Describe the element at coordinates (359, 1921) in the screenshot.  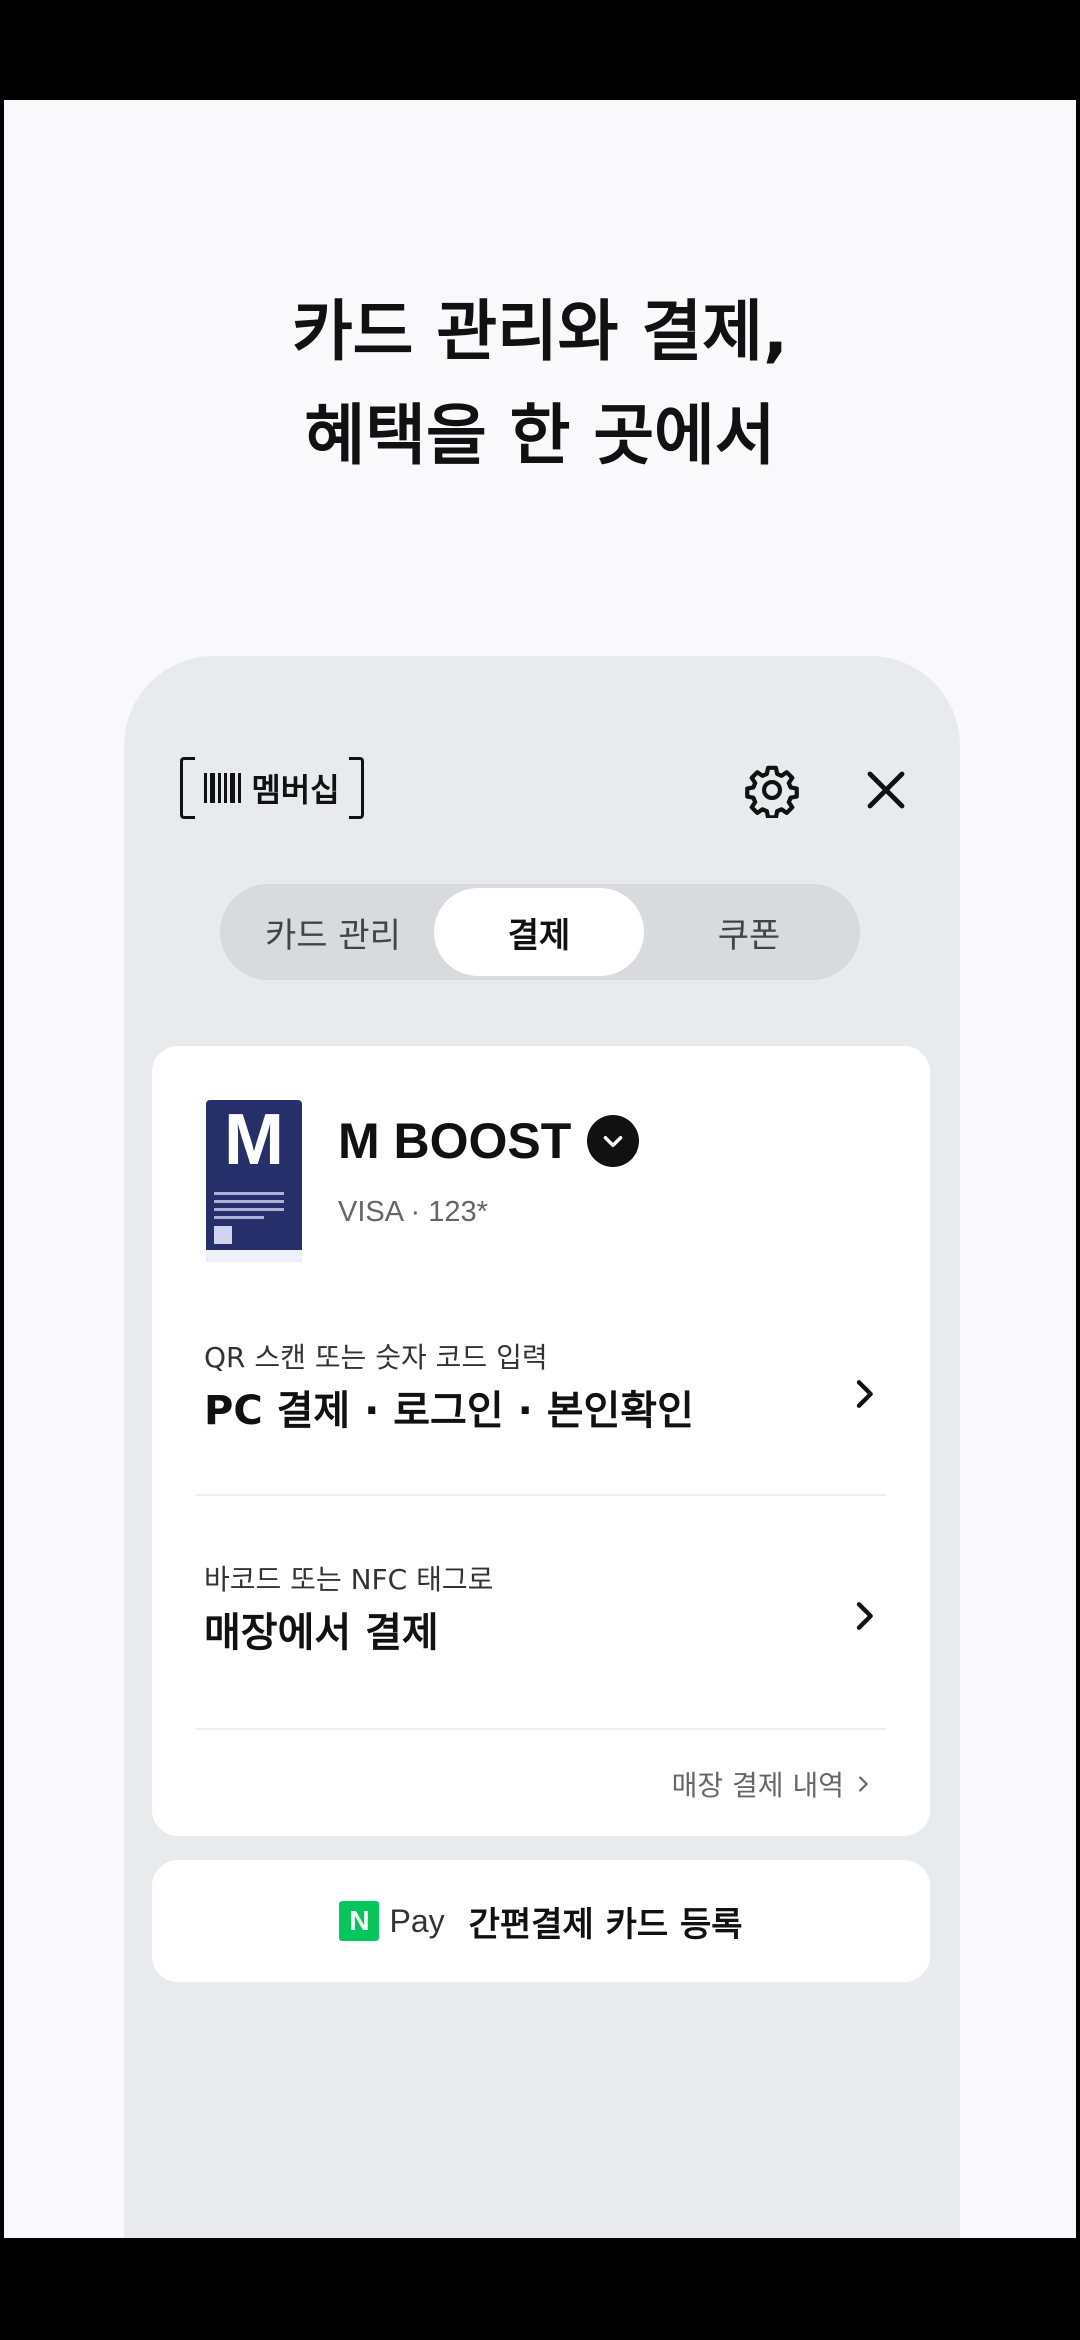
I see `npay-logo-icon: N` at that location.